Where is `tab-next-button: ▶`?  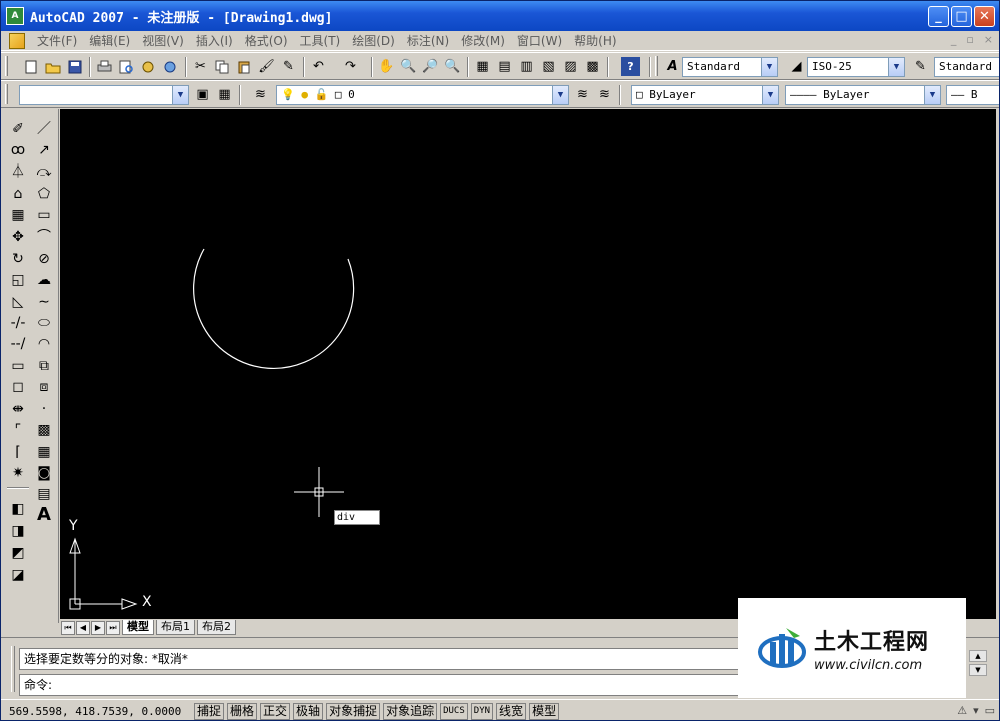 tab-next-button: ▶ is located at coordinates (98, 627).